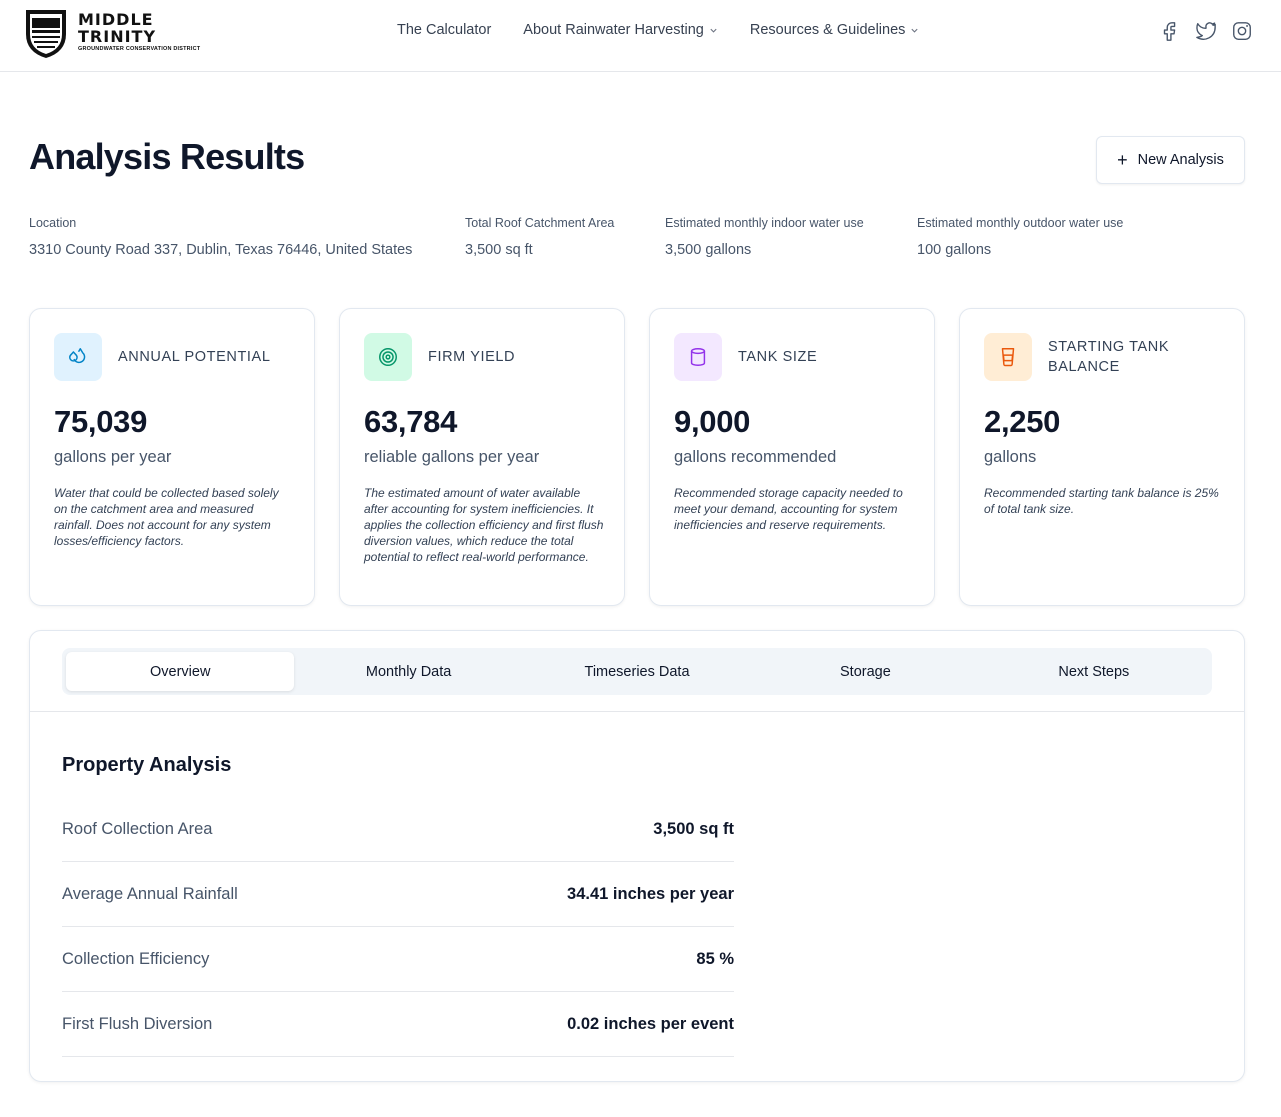 The height and width of the screenshot is (1117, 1281). I want to click on row-value: 34.41 inches per year, so click(650, 893).